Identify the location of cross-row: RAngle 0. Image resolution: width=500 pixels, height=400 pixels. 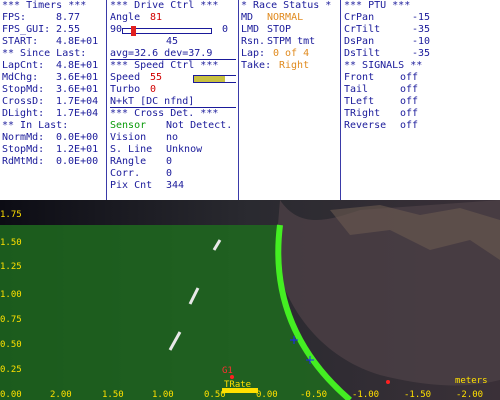
(141, 161).